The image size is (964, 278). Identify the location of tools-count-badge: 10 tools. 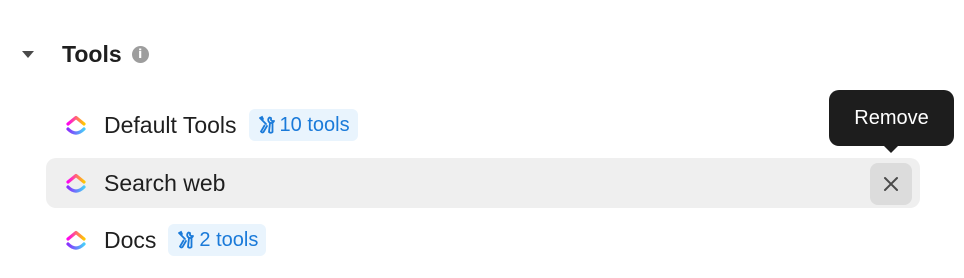
(303, 125).